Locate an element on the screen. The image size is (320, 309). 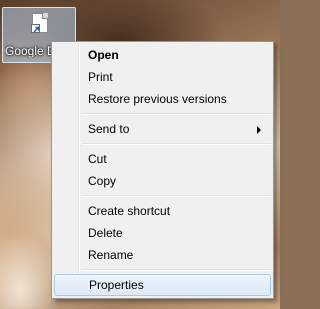
menu-item-delete: Delete is located at coordinates (162, 233).